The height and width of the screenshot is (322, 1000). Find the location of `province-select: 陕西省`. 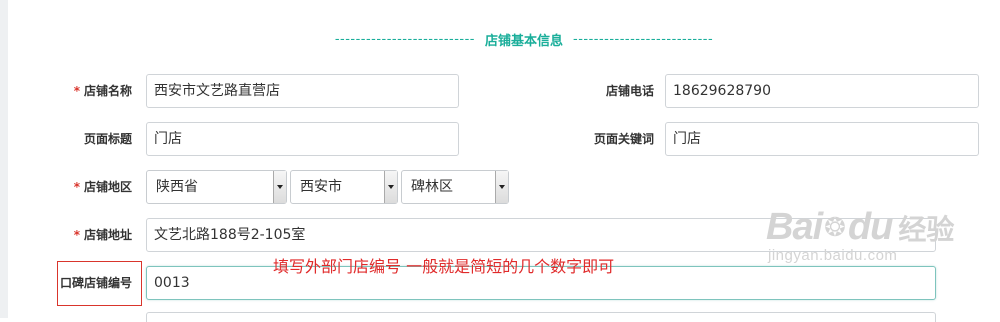

province-select: 陕西省 is located at coordinates (216, 187).